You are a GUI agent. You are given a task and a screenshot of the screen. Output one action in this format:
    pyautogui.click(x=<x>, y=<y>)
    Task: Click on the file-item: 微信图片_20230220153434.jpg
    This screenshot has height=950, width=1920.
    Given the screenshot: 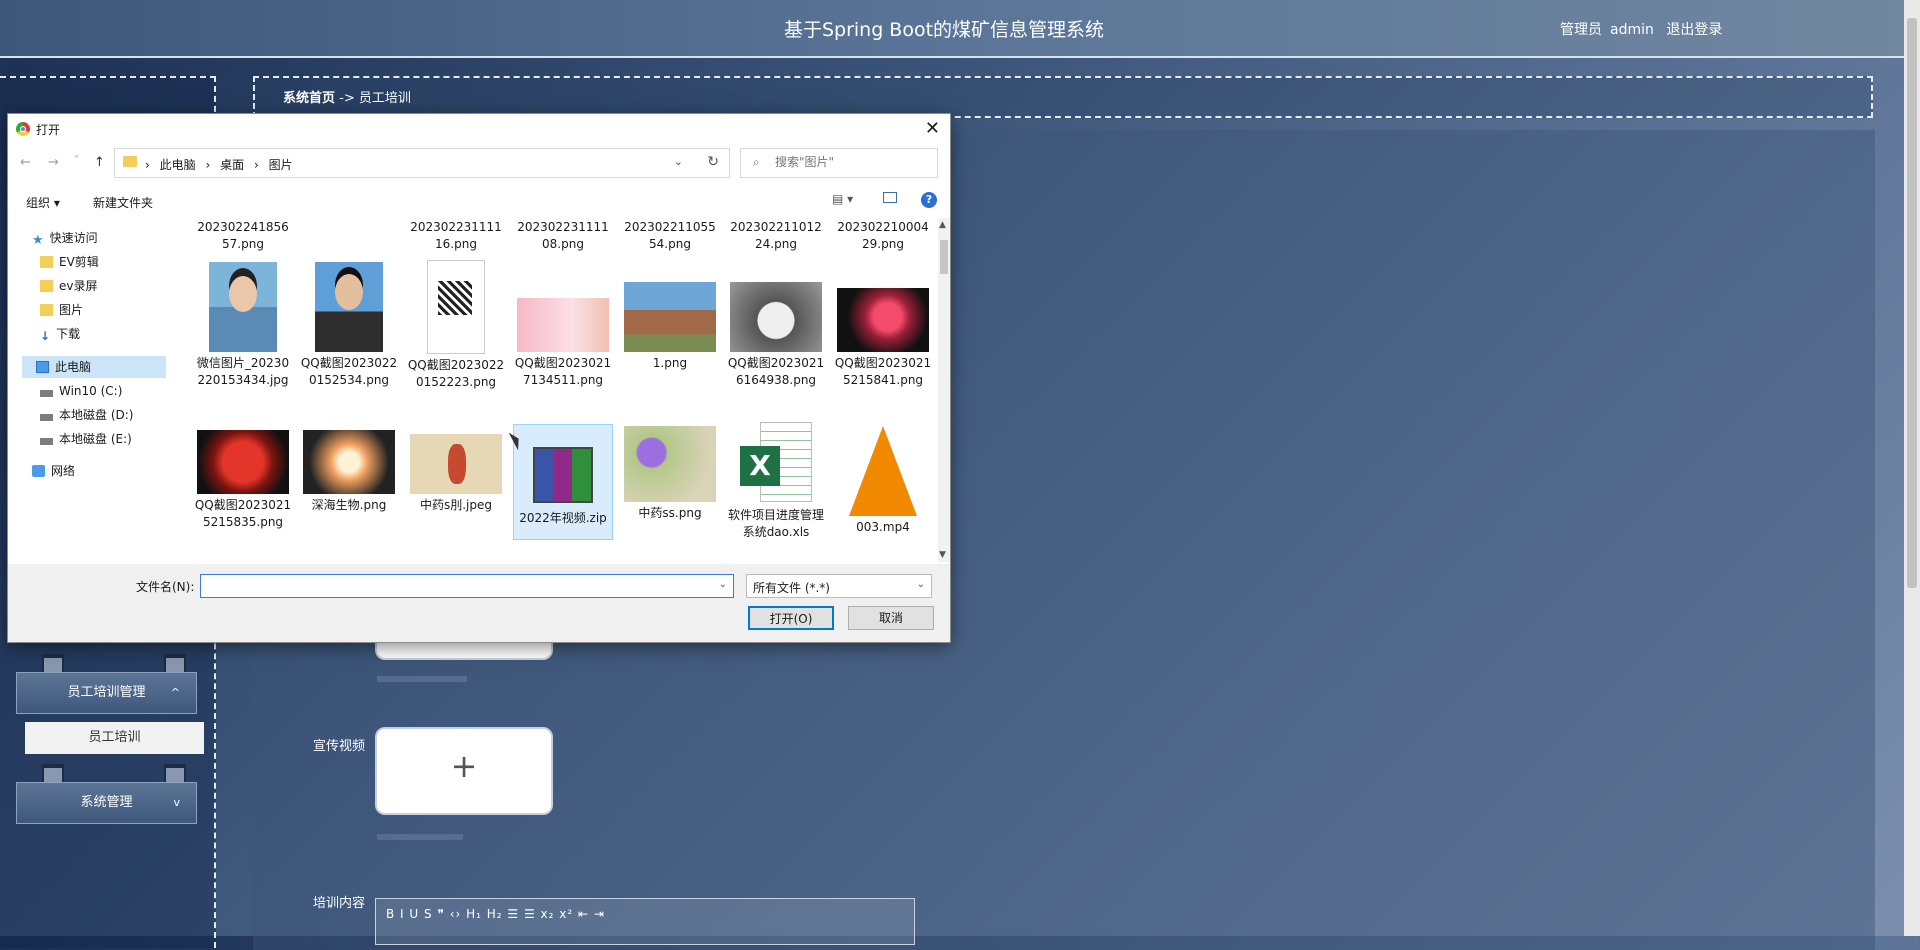 What is the action you would take?
    pyautogui.click(x=243, y=325)
    